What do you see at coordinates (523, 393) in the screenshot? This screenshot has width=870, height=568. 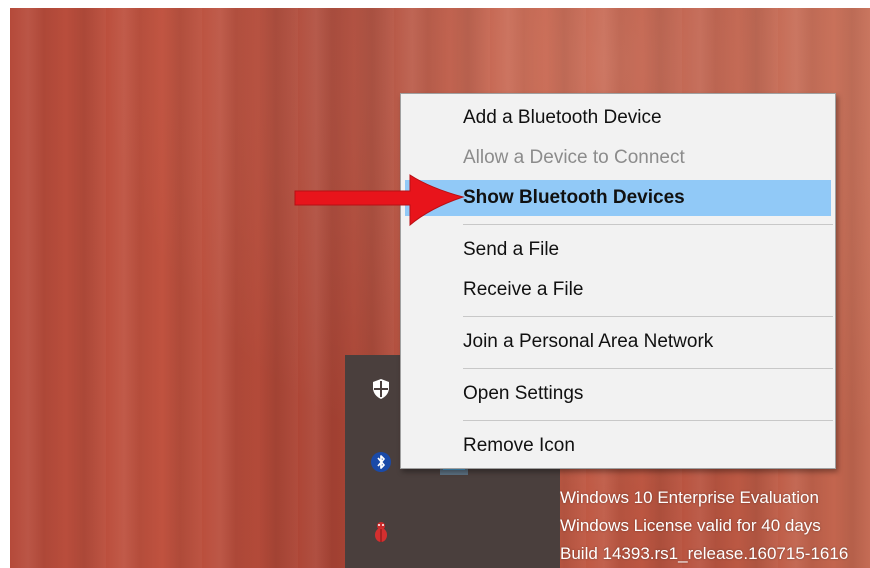 I see `menu-item-label: Open Settings` at bounding box center [523, 393].